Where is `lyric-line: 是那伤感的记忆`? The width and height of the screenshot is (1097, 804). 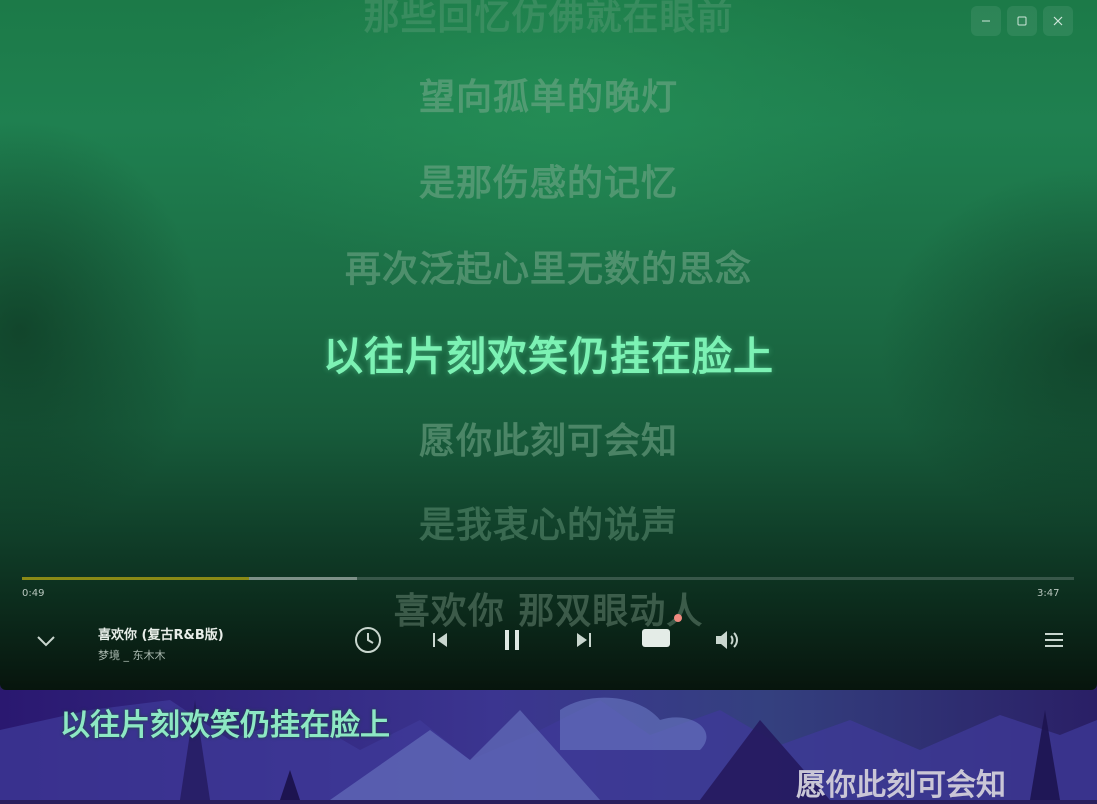
lyric-line: 是那伤感的记忆 is located at coordinates (548, 180).